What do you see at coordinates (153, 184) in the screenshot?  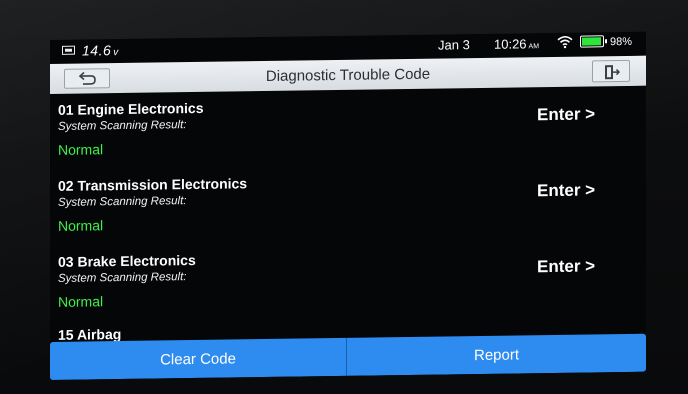 I see `item-title: 02 Transmission Electronics` at bounding box center [153, 184].